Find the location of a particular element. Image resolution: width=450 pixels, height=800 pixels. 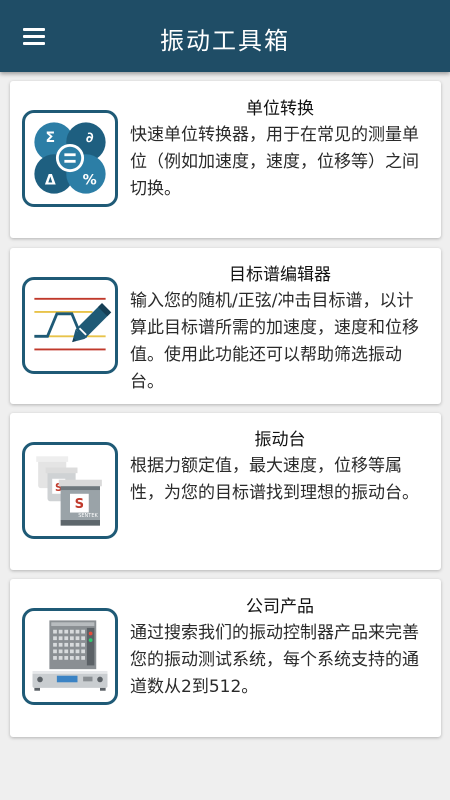

app-title: 振动工具箱 is located at coordinates (225, 41).